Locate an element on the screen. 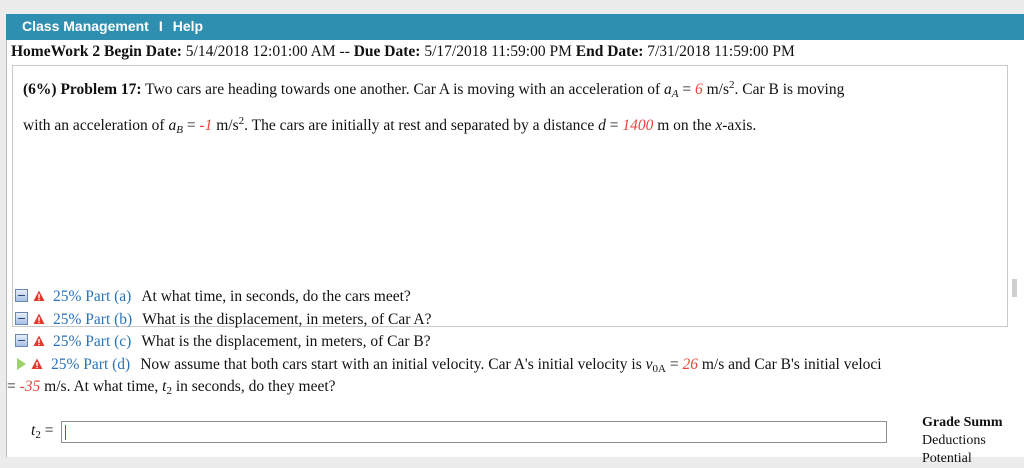 This screenshot has height=468, width=1024. due-date-label: Due Date: is located at coordinates (387, 51).